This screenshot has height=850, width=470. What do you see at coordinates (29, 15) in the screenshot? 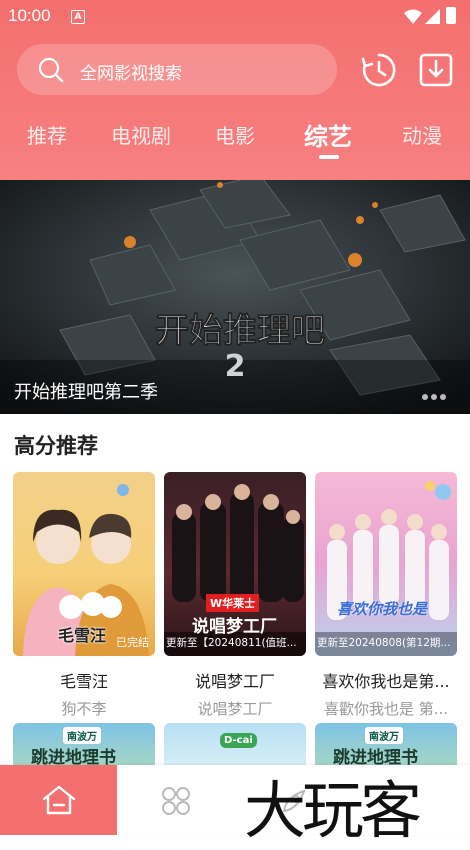
I see `status-time: 10:00` at bounding box center [29, 15].